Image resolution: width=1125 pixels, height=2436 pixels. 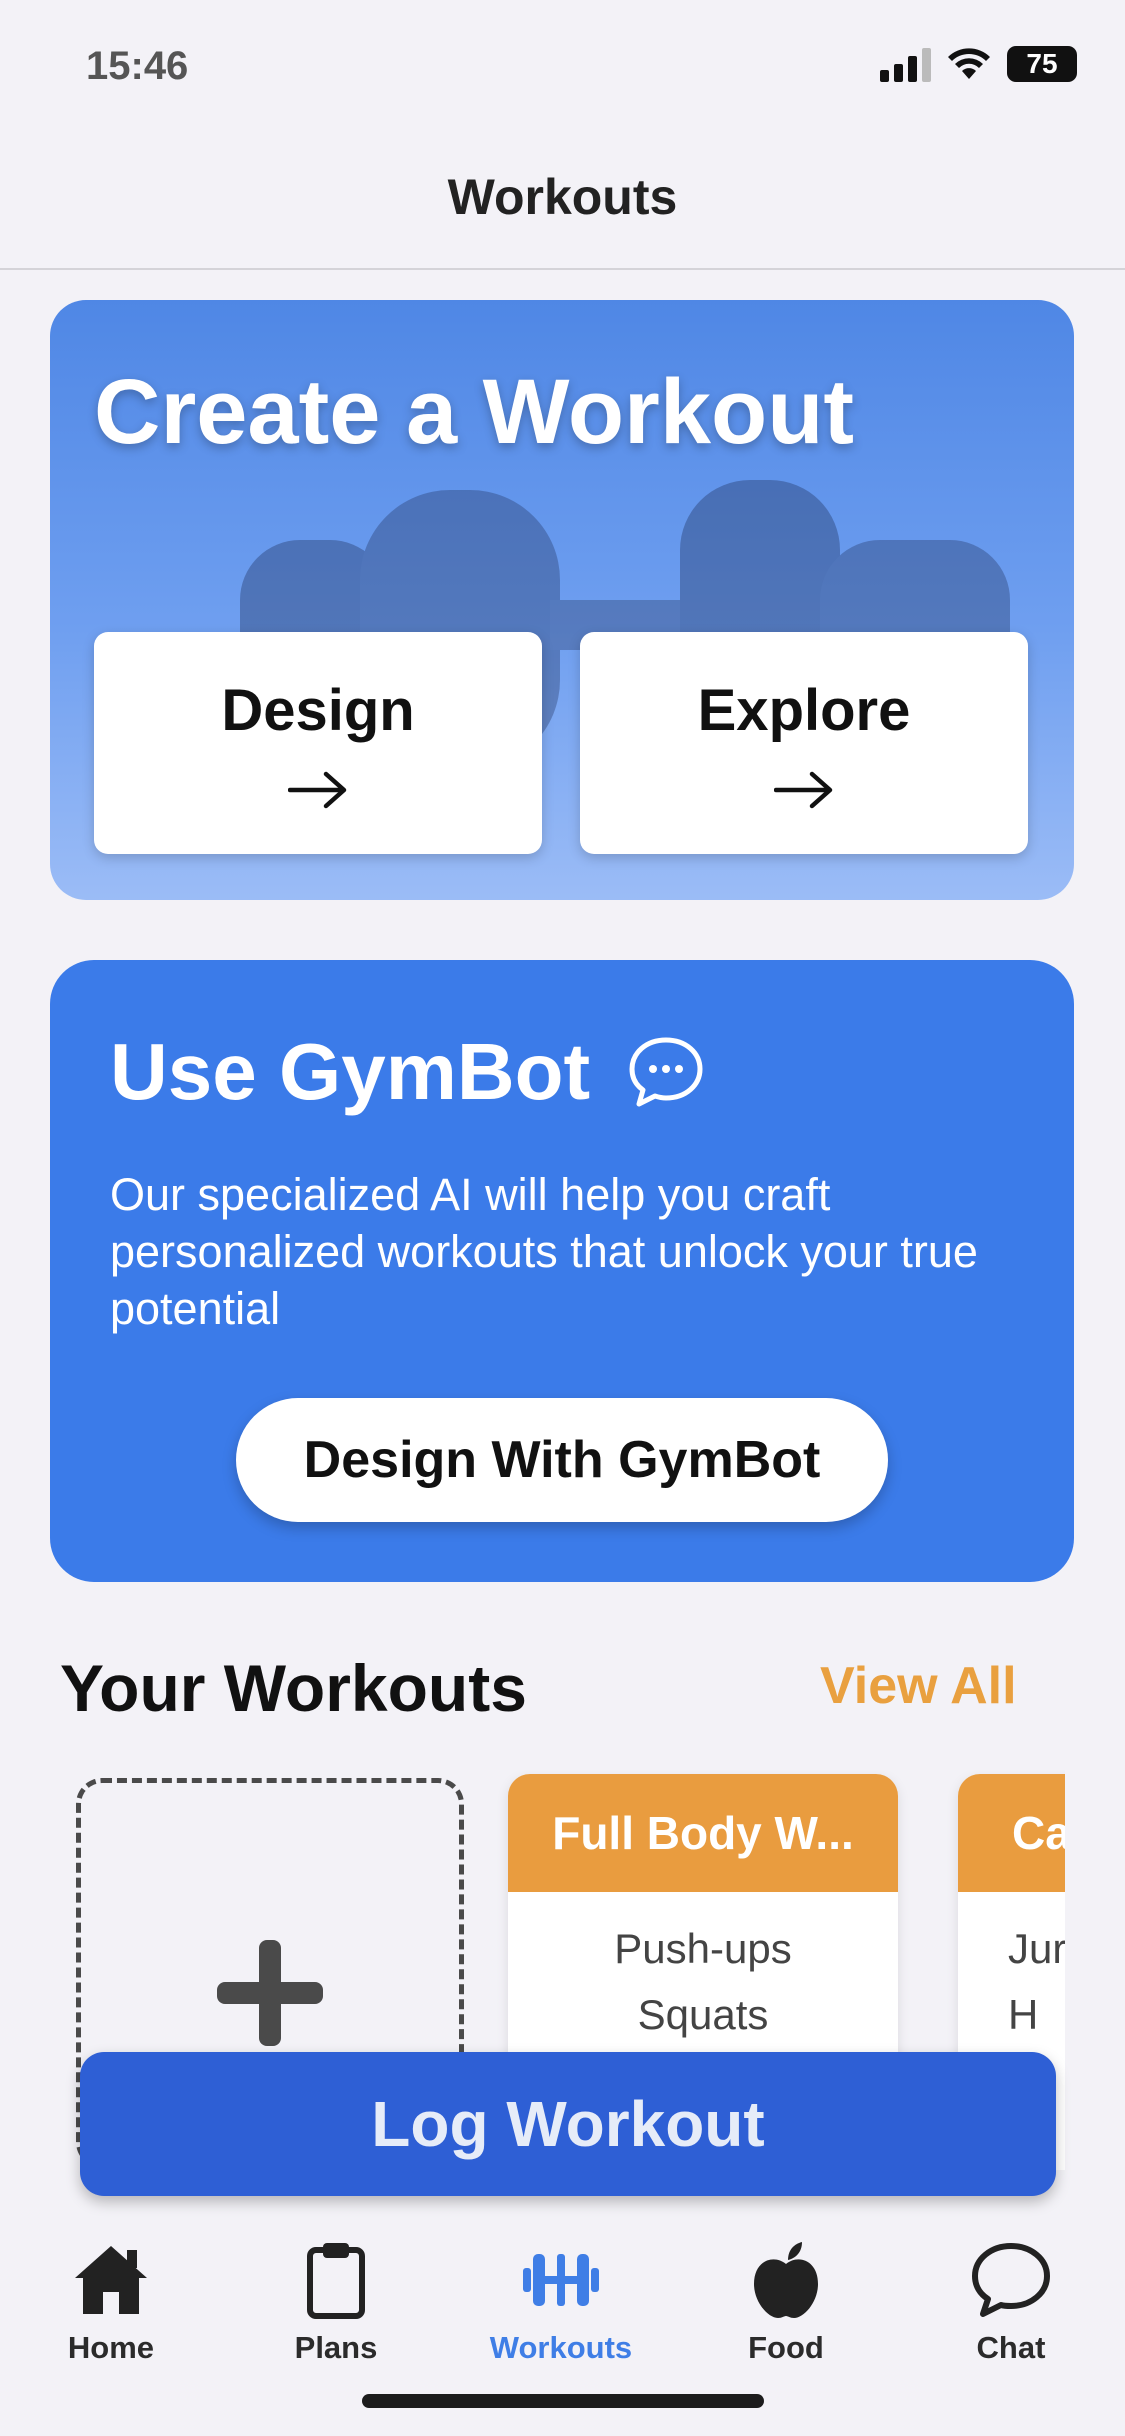 I want to click on design-button: Design, so click(x=318, y=743).